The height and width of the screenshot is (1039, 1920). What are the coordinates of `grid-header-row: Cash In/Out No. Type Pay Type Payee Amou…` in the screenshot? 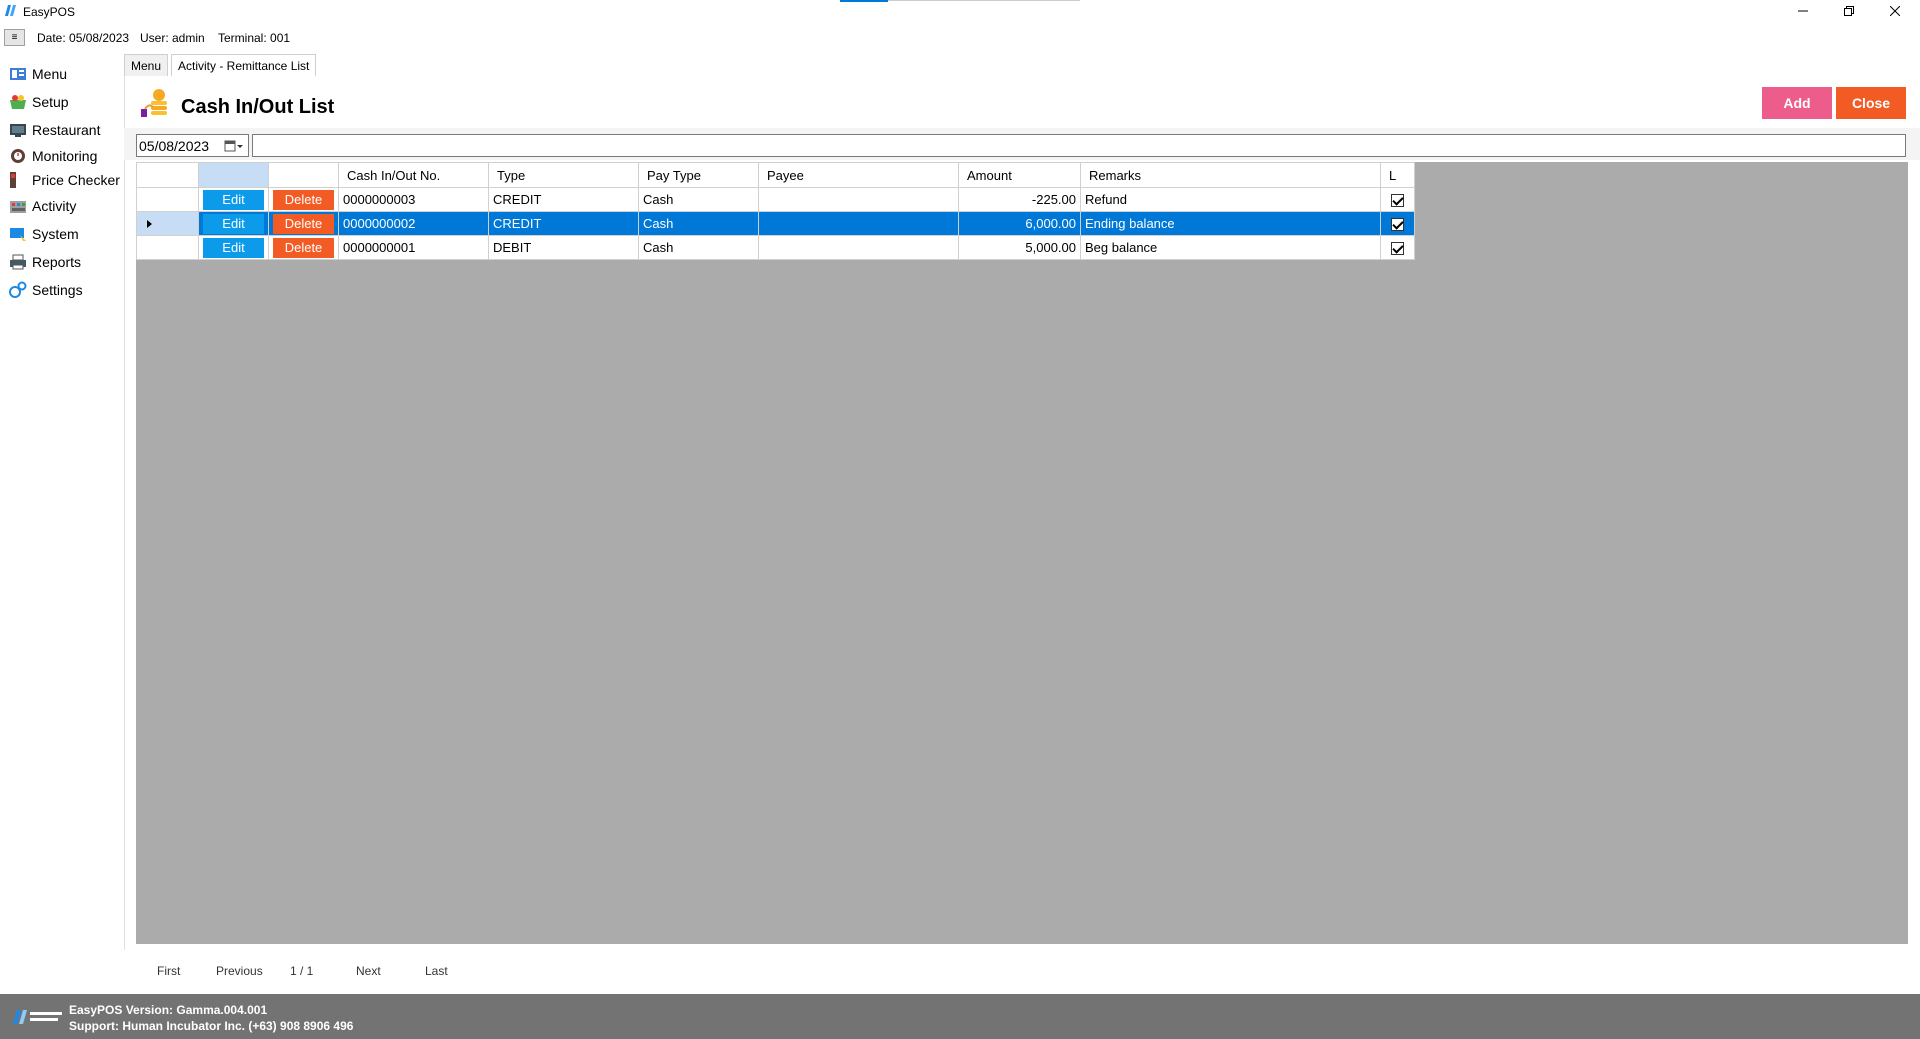 It's located at (775, 175).